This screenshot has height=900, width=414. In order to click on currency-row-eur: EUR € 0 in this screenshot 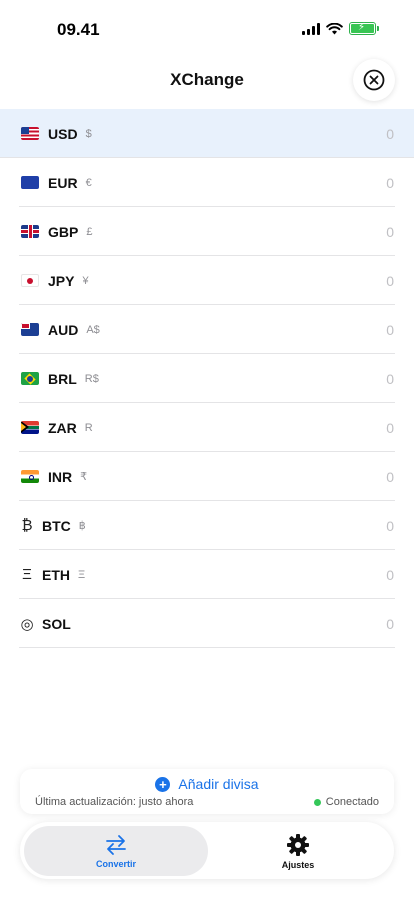, I will do `click(207, 182)`.